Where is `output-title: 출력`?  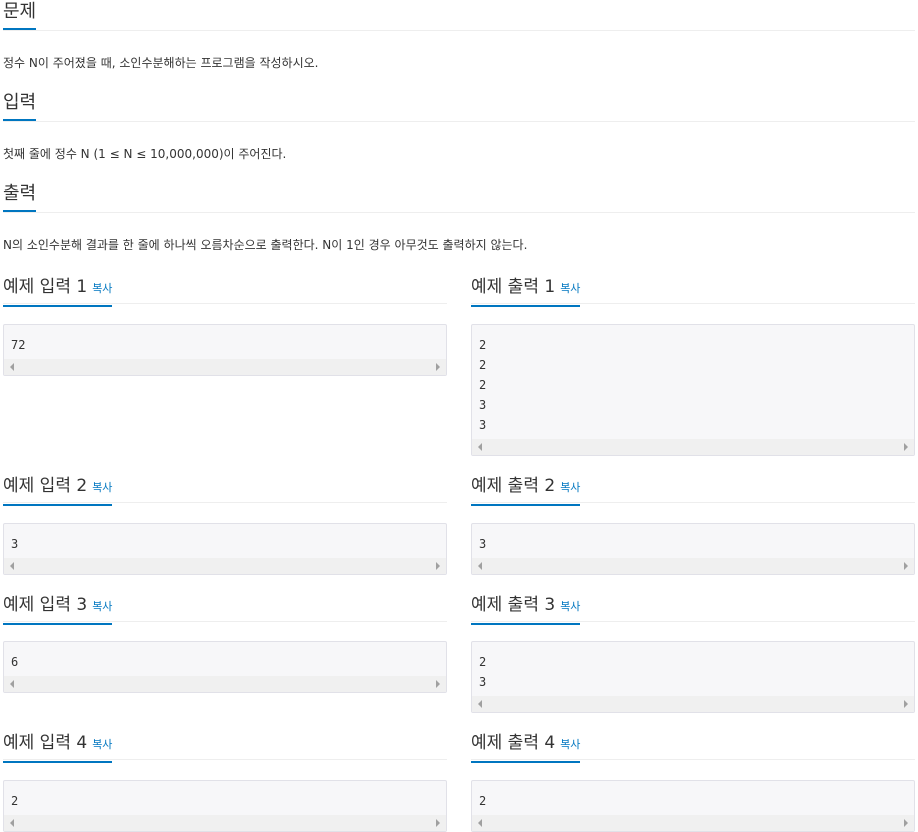
output-title: 출력 is located at coordinates (20, 197).